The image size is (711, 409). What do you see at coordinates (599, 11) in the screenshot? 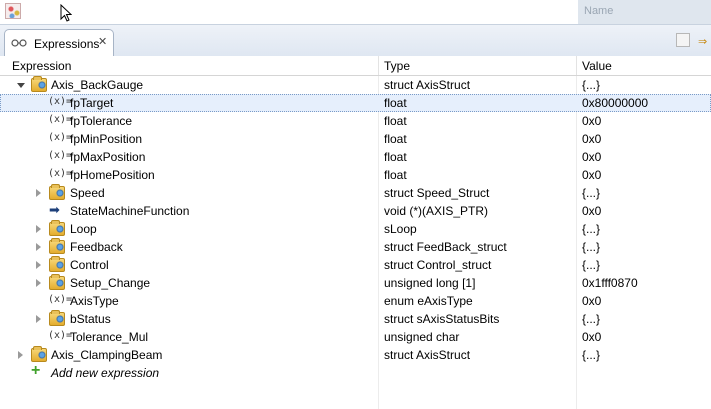
I see `background-name-label: Name` at bounding box center [599, 11].